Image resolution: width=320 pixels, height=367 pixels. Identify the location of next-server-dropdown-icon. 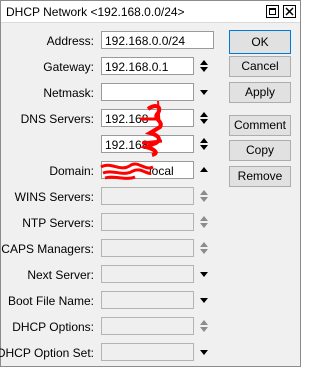
(204, 274).